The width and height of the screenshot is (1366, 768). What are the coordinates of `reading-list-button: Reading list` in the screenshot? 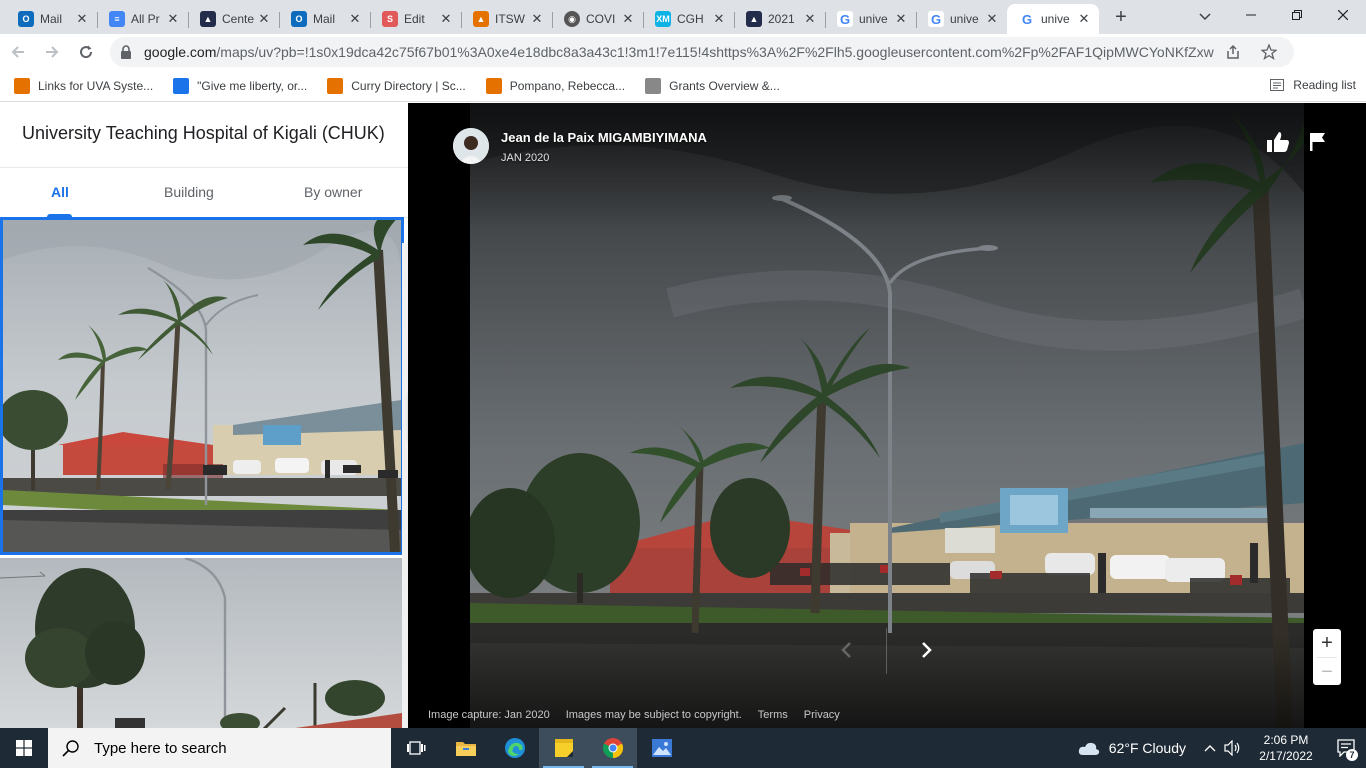 It's located at (1313, 85).